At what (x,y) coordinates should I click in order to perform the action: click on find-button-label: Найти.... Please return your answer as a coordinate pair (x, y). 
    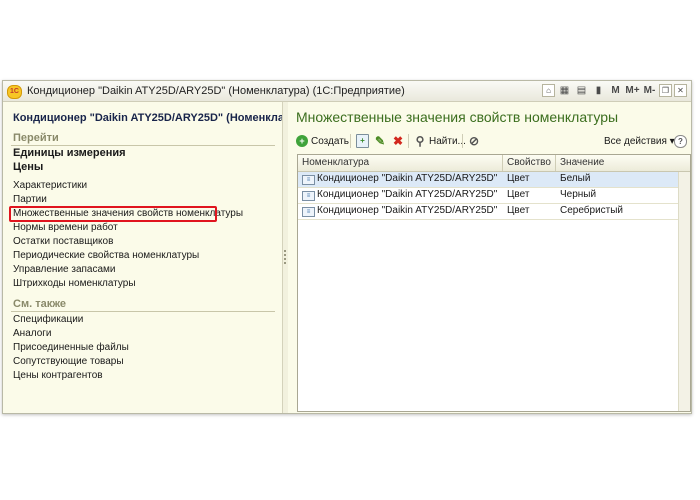
    Looking at the image, I should click on (447, 141).